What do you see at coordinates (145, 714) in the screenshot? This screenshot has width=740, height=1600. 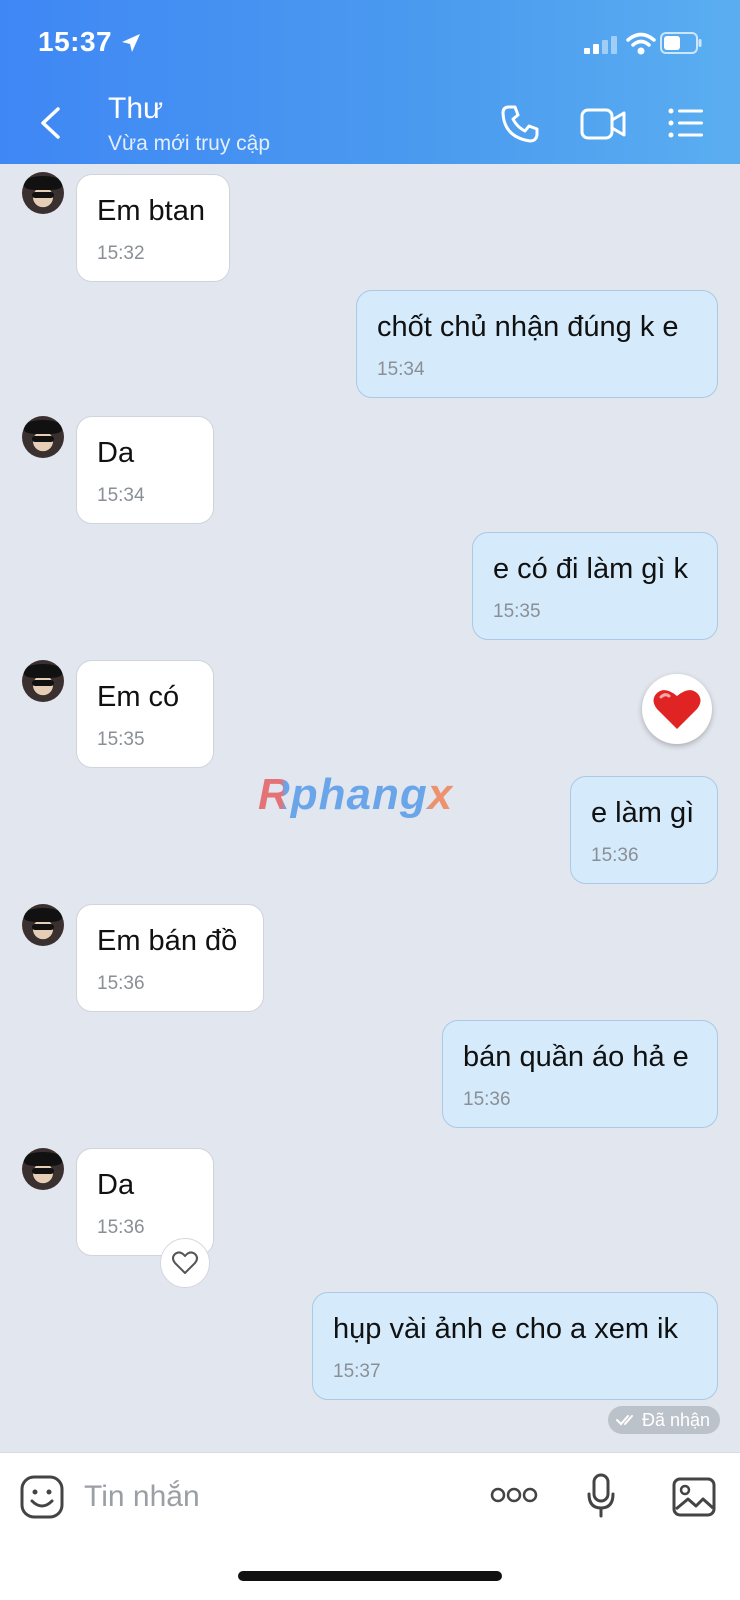 I see `message-bubble-incoming: Em có 15:35` at bounding box center [145, 714].